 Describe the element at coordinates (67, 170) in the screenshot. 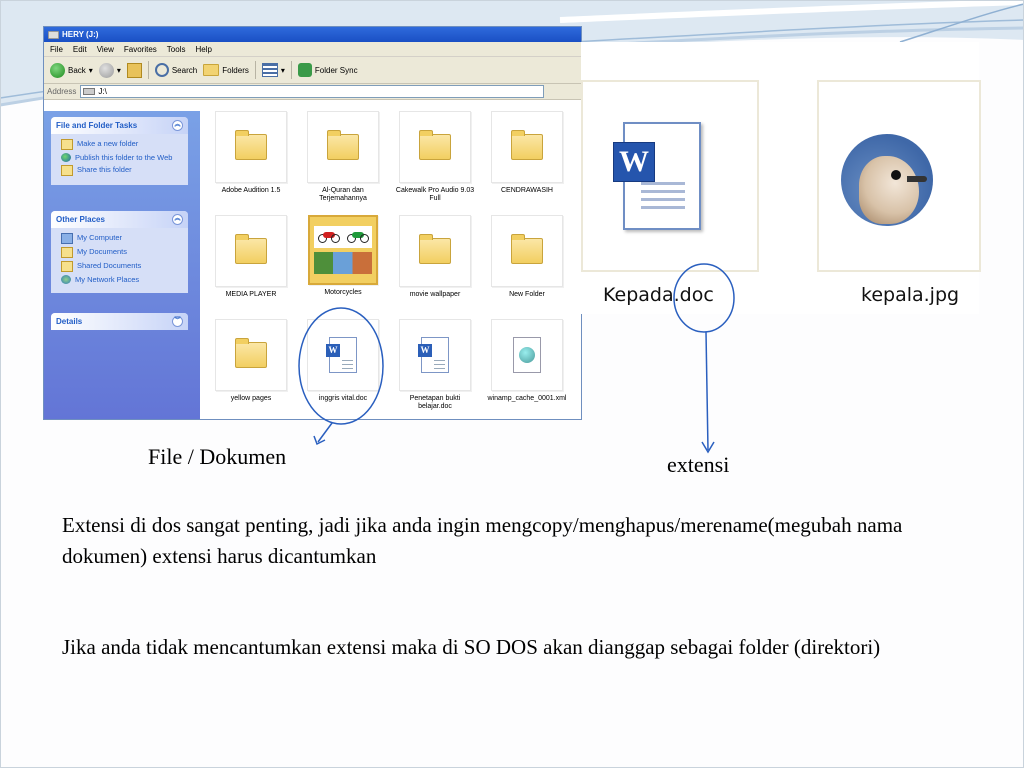

I see `share-folder-icon` at that location.